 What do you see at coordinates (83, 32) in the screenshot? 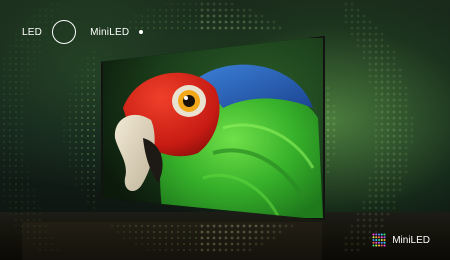
I see `led-vs-miniled-comparison: LED MiniLED` at bounding box center [83, 32].